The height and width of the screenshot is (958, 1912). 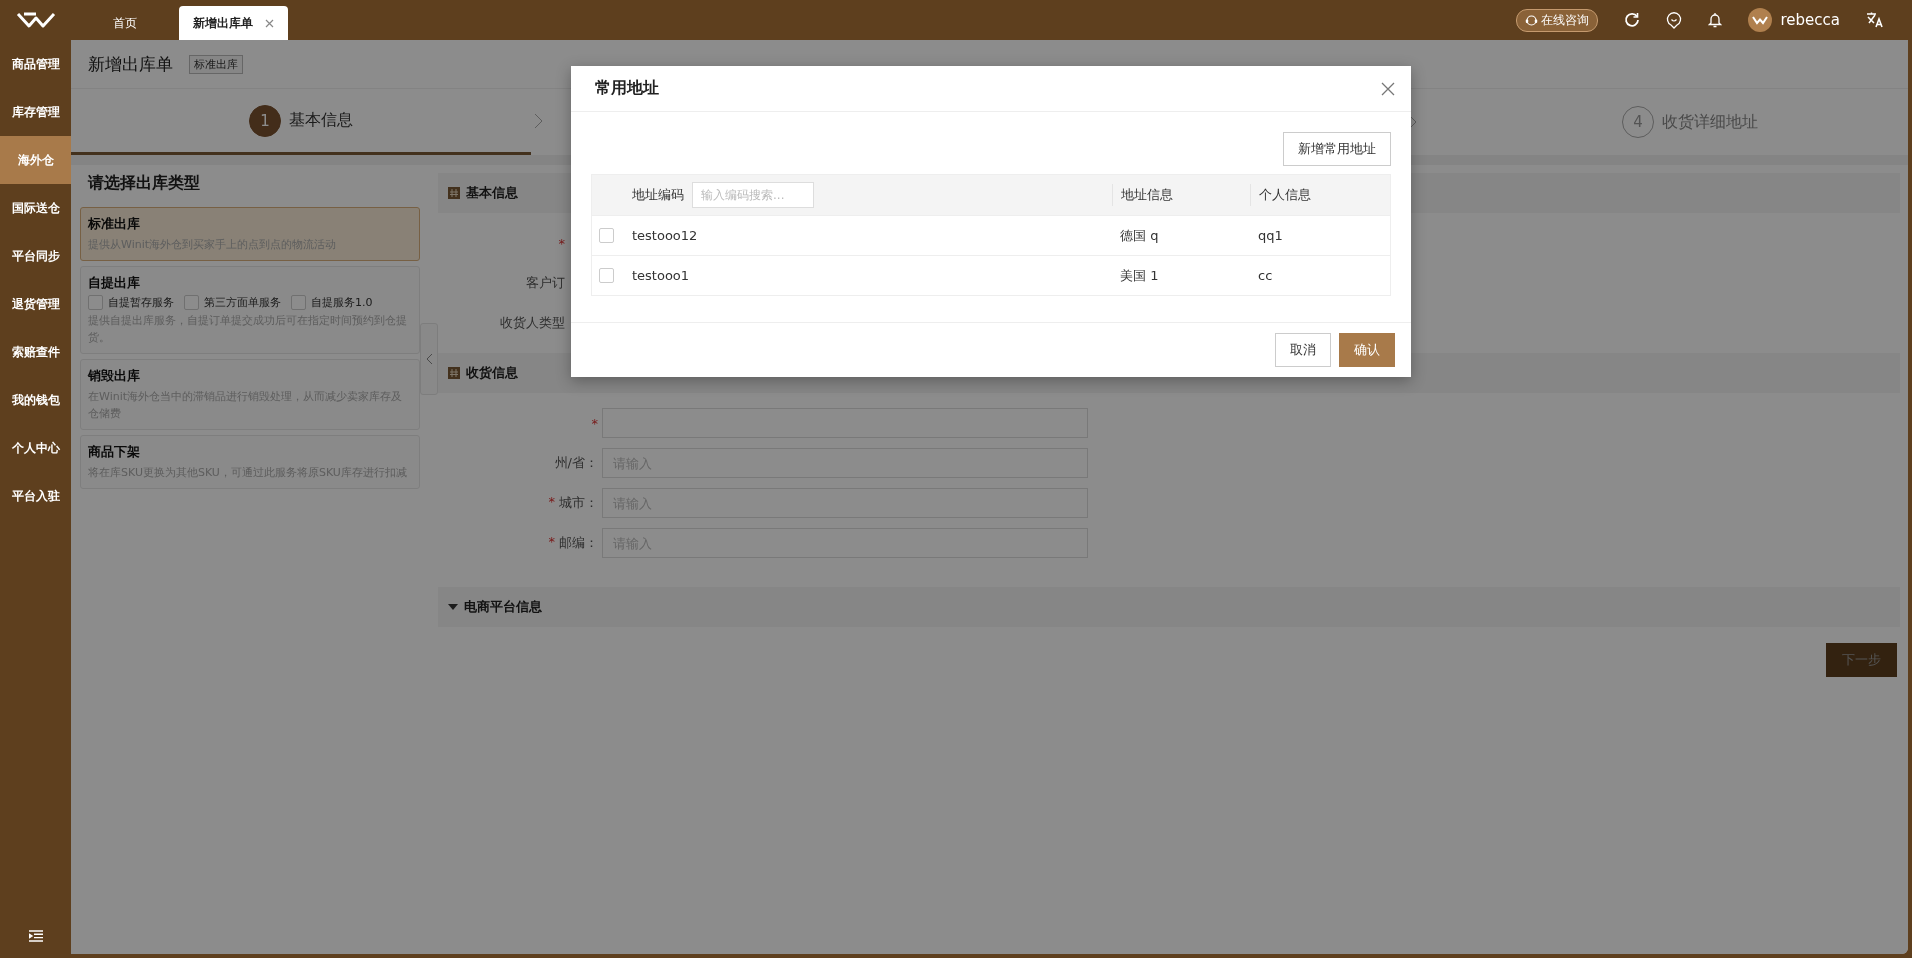 What do you see at coordinates (233, 23) in the screenshot?
I see `page-tab: 新增出库单` at bounding box center [233, 23].